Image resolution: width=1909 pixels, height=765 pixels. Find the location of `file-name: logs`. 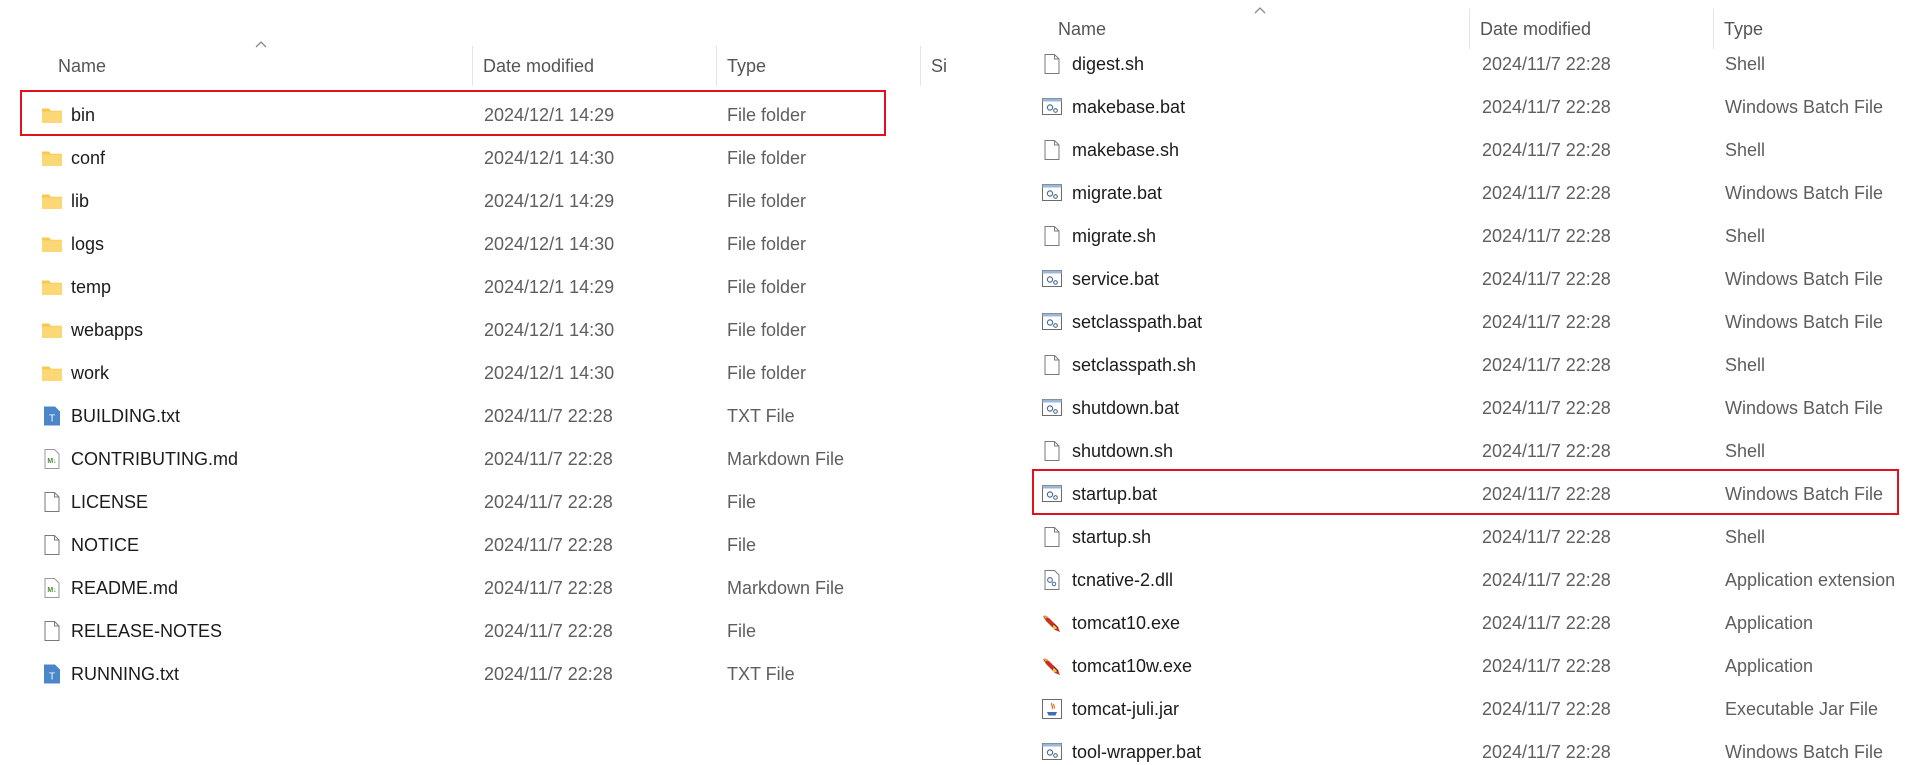

file-name: logs is located at coordinates (88, 244).